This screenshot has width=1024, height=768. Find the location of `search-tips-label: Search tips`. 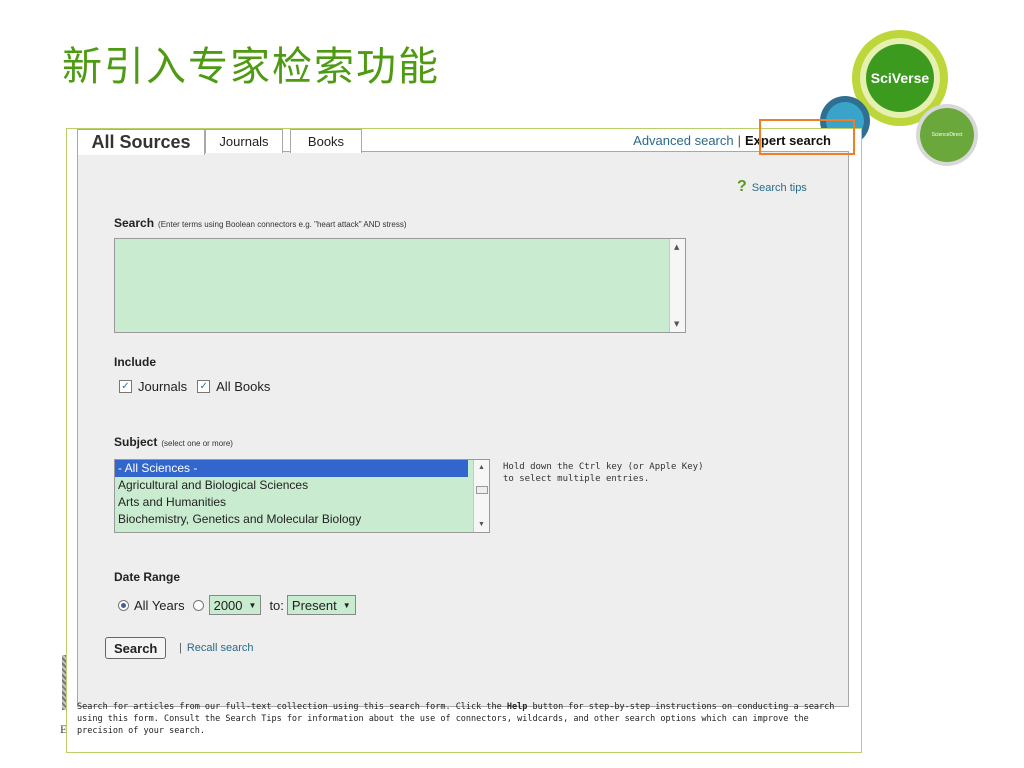

search-tips-label: Search tips is located at coordinates (779, 188).